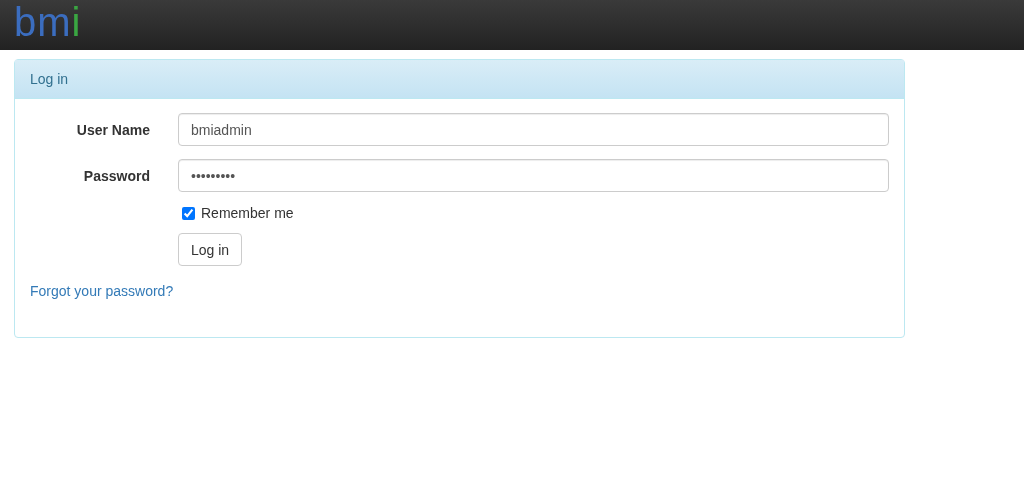 Image resolution: width=1024 pixels, height=486 pixels. I want to click on input-field: bmiadmin, so click(533, 129).